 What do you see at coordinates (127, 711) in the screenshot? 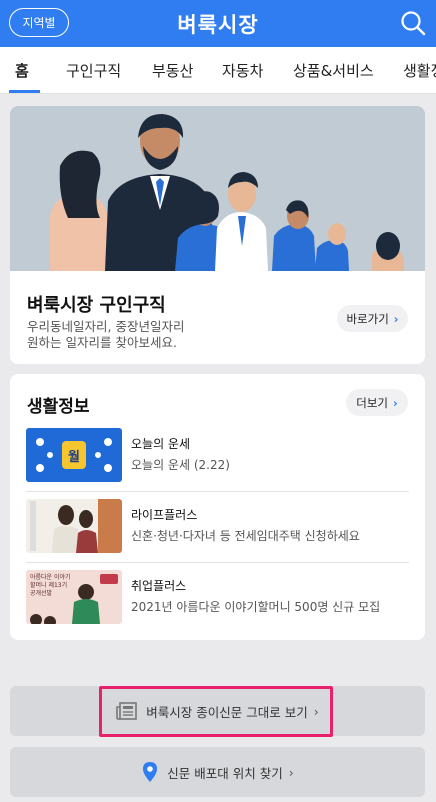
I see `newspaper-icon` at bounding box center [127, 711].